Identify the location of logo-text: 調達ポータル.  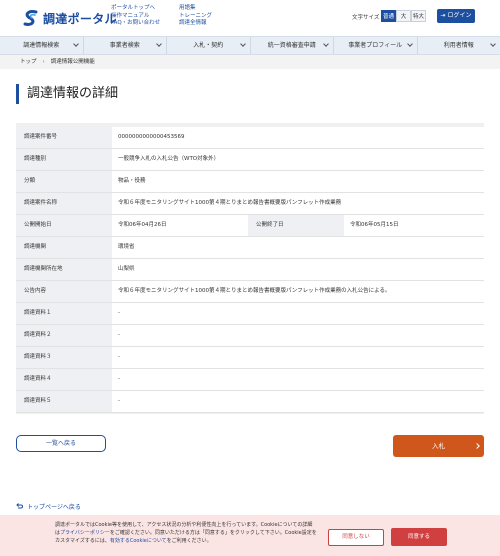
(80, 18).